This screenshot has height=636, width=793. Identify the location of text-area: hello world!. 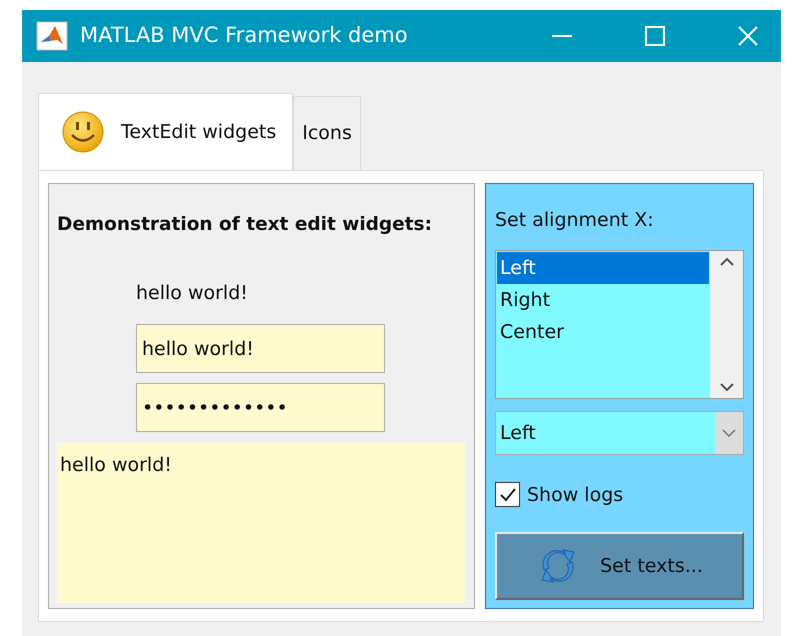
(261, 523).